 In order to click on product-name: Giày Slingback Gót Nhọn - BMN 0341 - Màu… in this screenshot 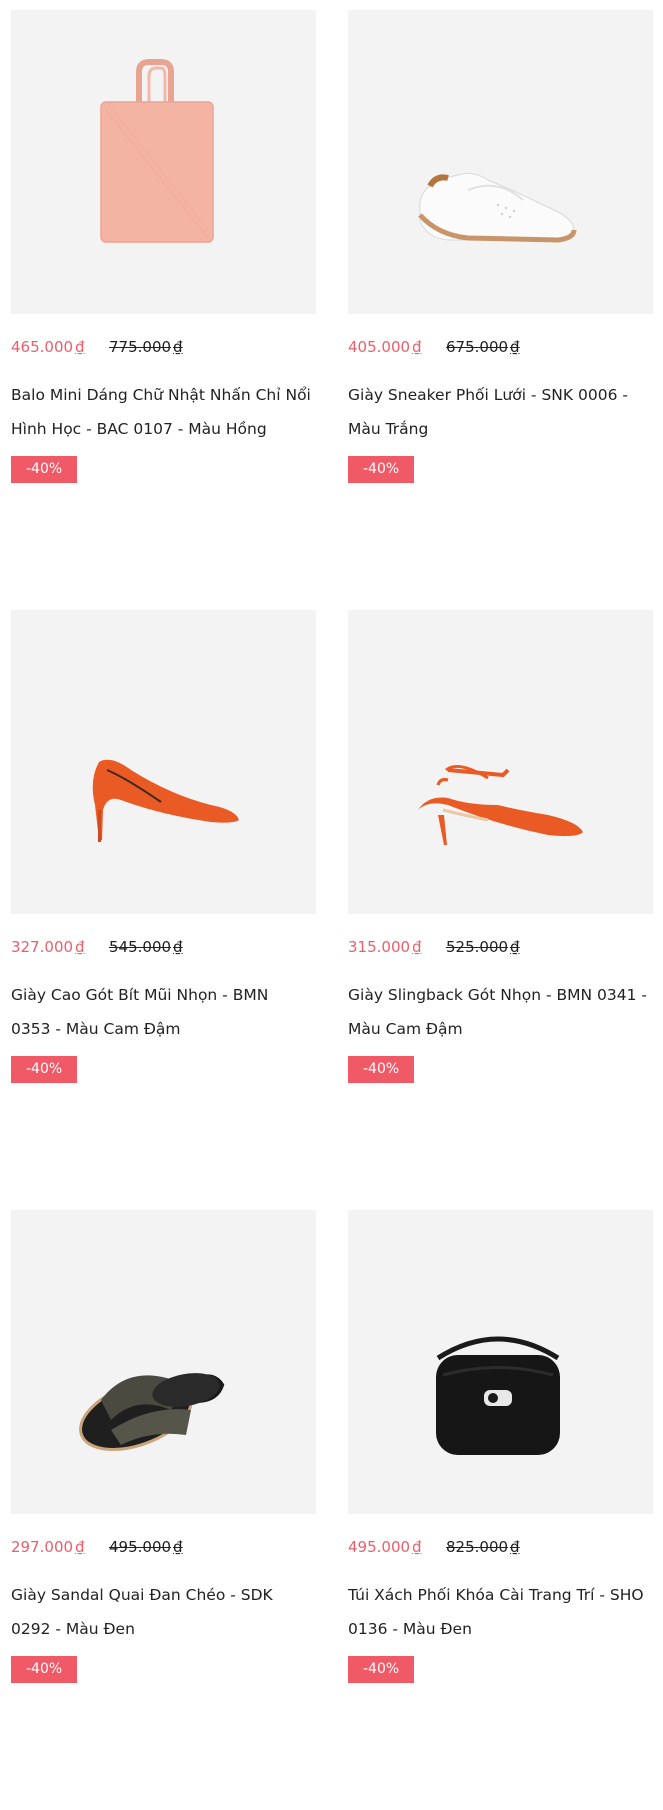, I will do `click(498, 1012)`.